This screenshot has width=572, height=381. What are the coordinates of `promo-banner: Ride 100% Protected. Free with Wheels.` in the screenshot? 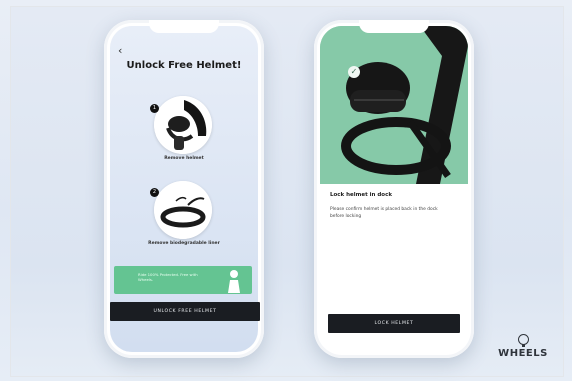 It's located at (183, 280).